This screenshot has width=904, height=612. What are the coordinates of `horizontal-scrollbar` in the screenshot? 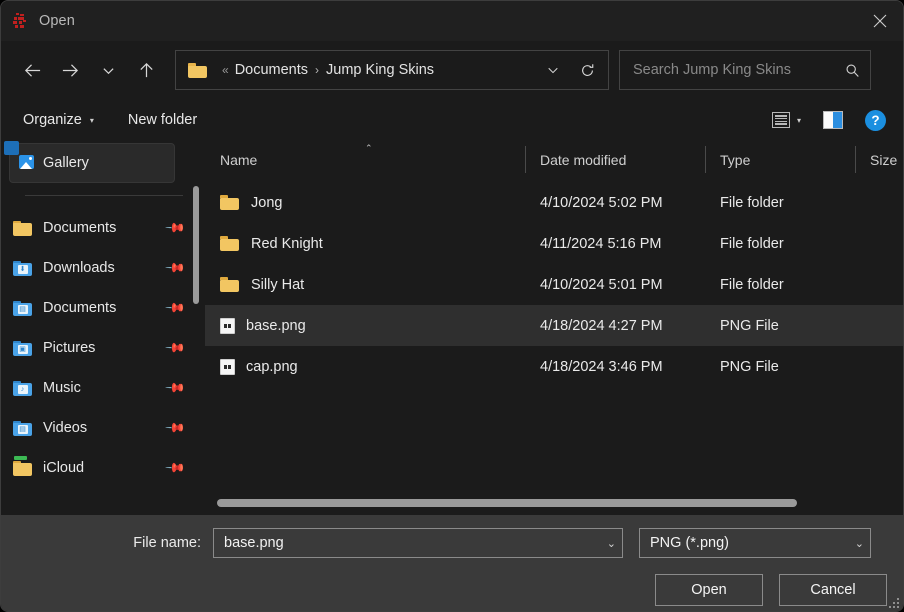 It's located at (554, 503).